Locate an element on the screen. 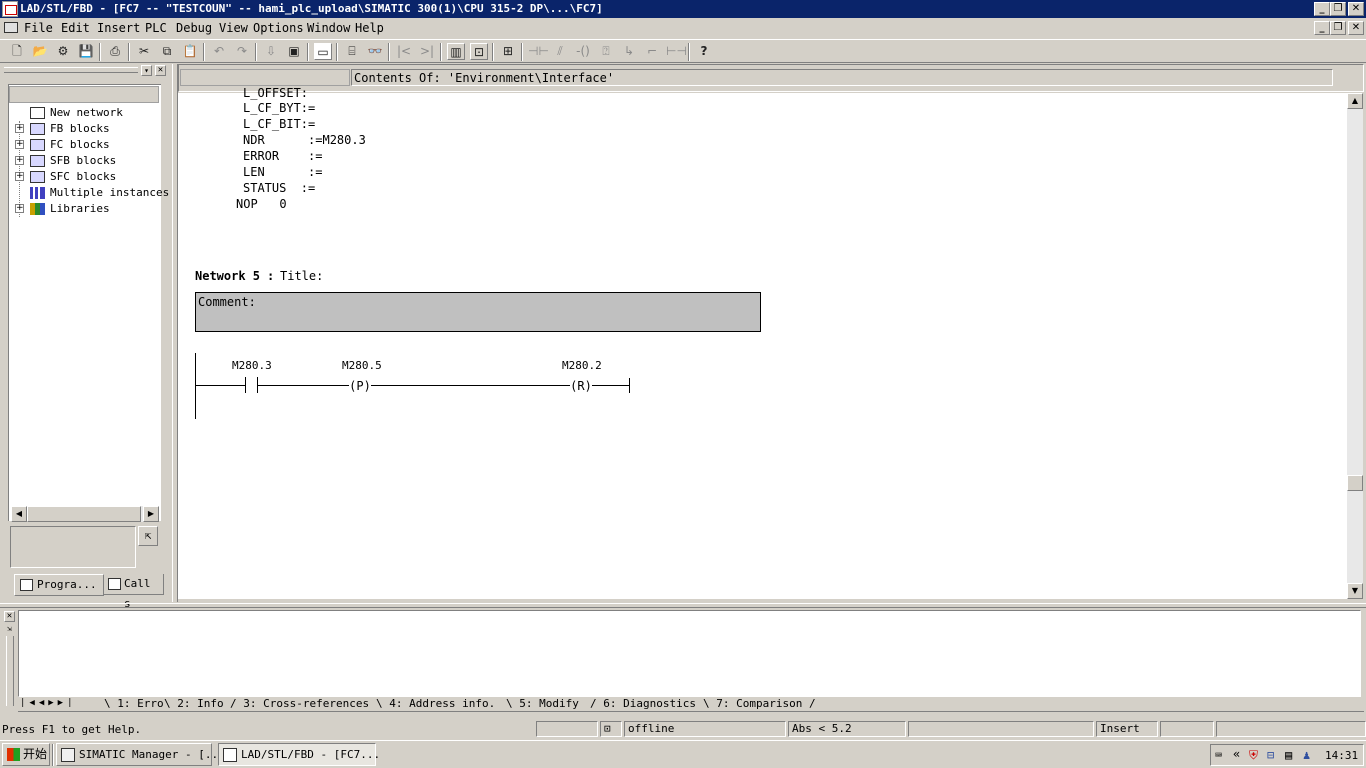  device-icon: ▤ is located at coordinates (1288, 755).